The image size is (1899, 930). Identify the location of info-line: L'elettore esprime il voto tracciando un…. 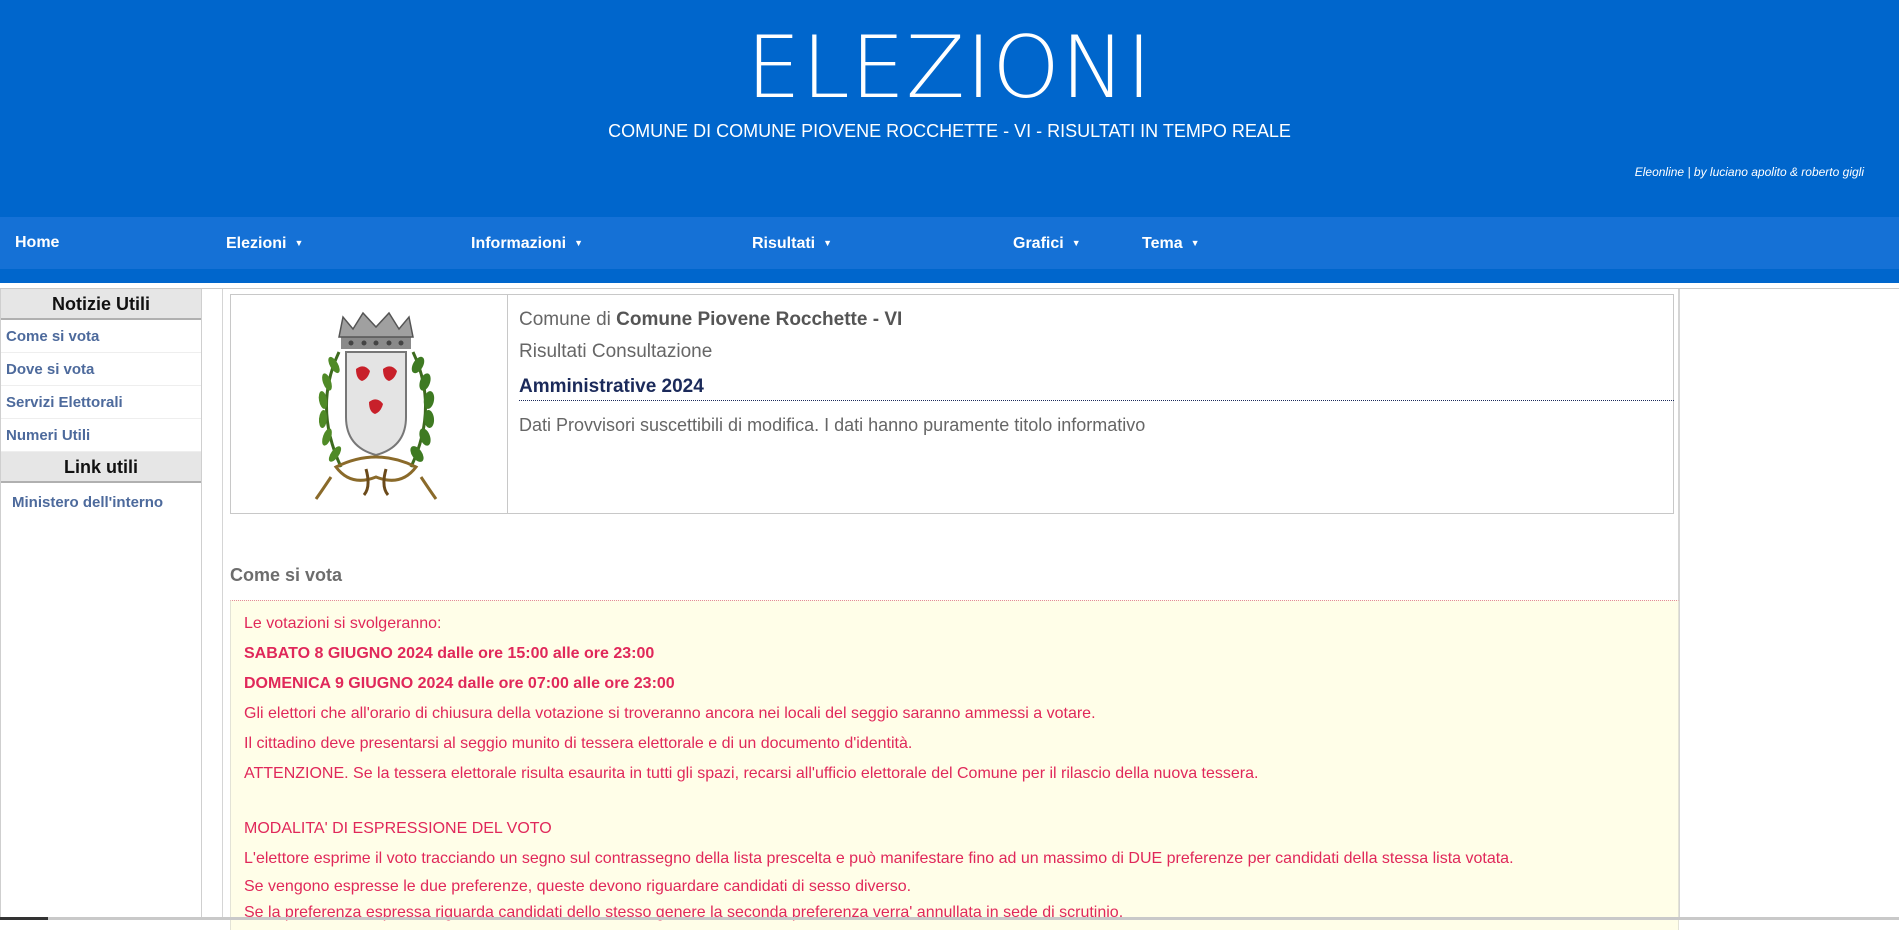
(879, 858).